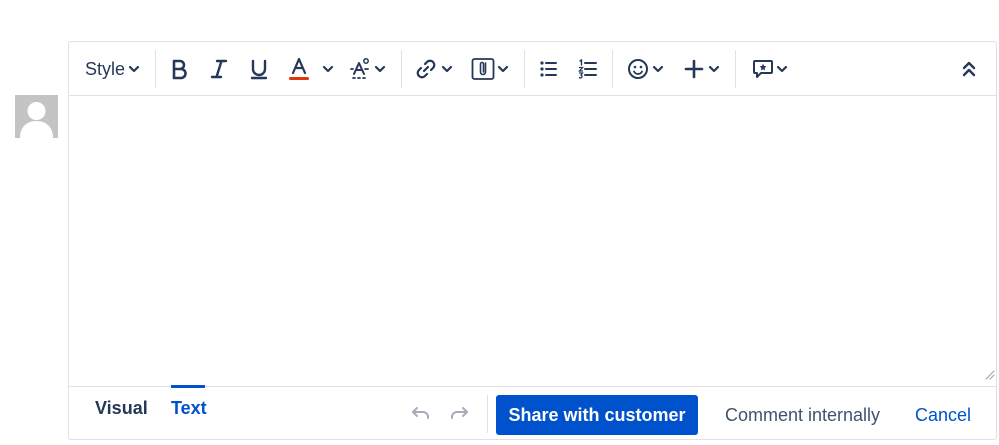 Image resolution: width=999 pixels, height=445 pixels. Describe the element at coordinates (189, 408) in the screenshot. I see `tab-text-label: Text` at that location.